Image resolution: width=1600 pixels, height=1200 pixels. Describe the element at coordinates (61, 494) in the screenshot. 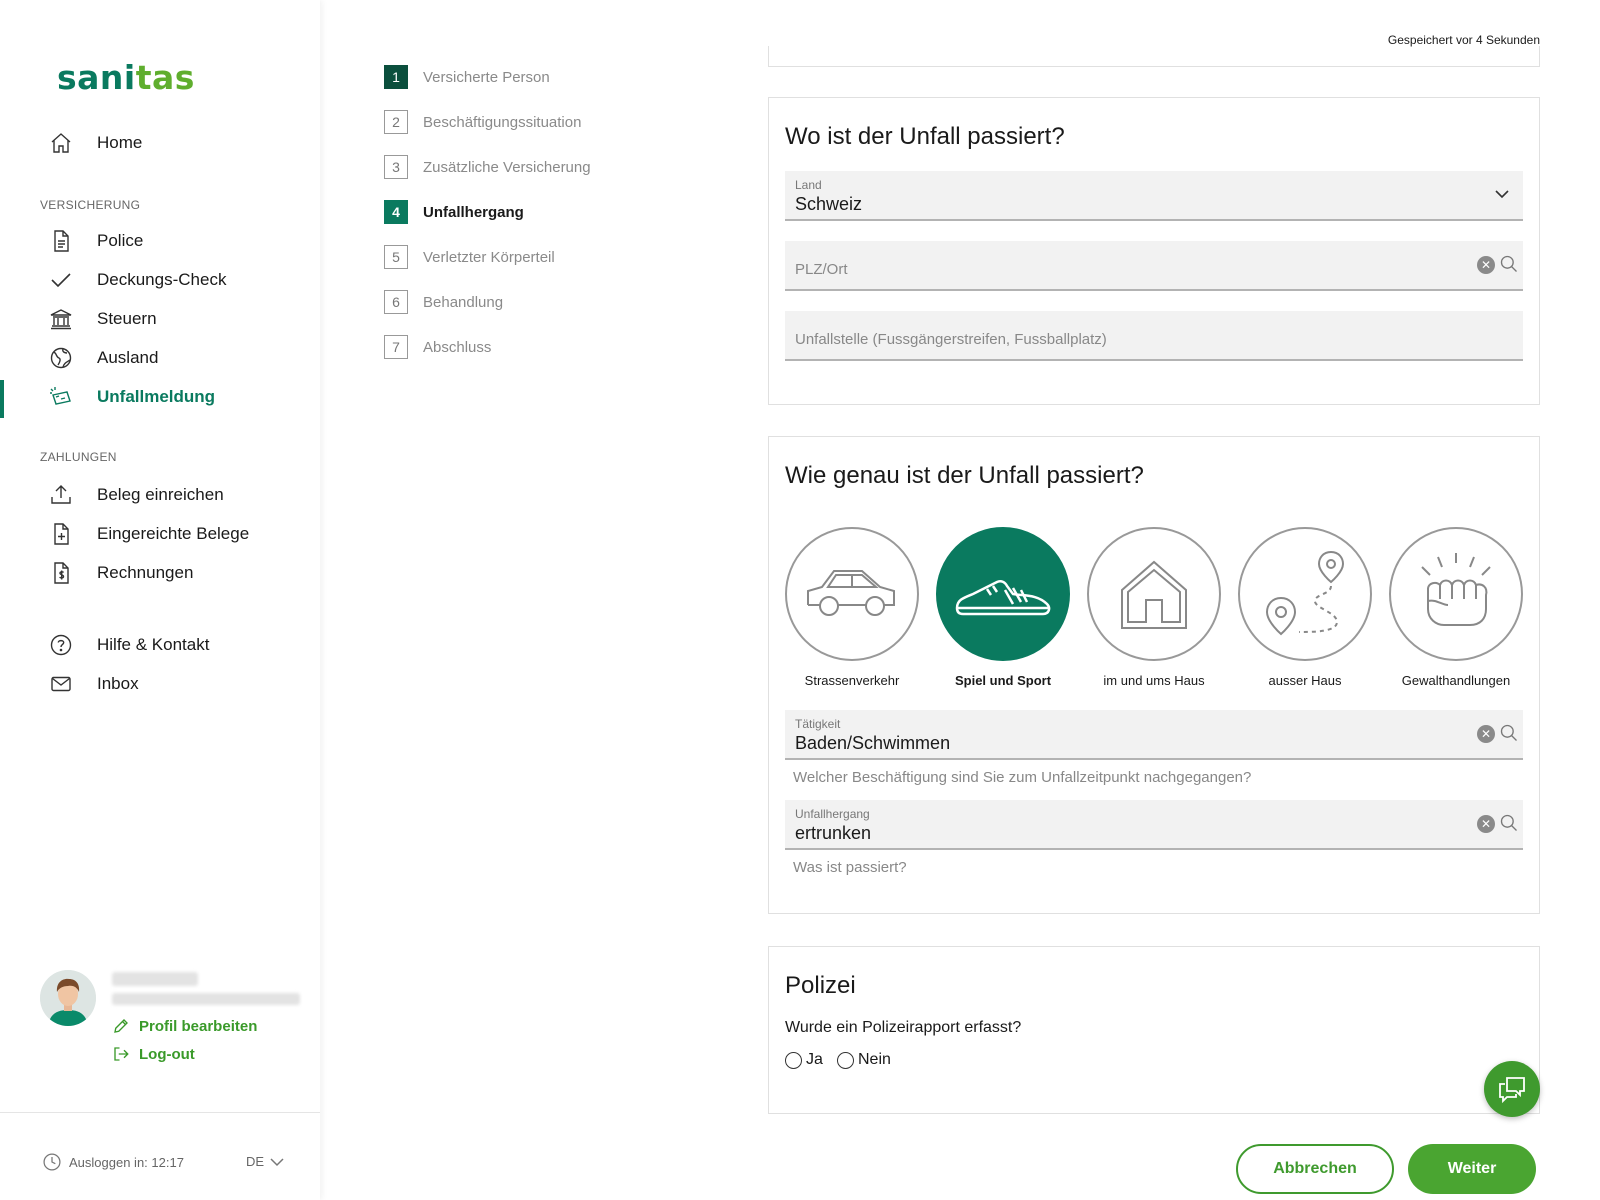

I see `upload-icon` at that location.